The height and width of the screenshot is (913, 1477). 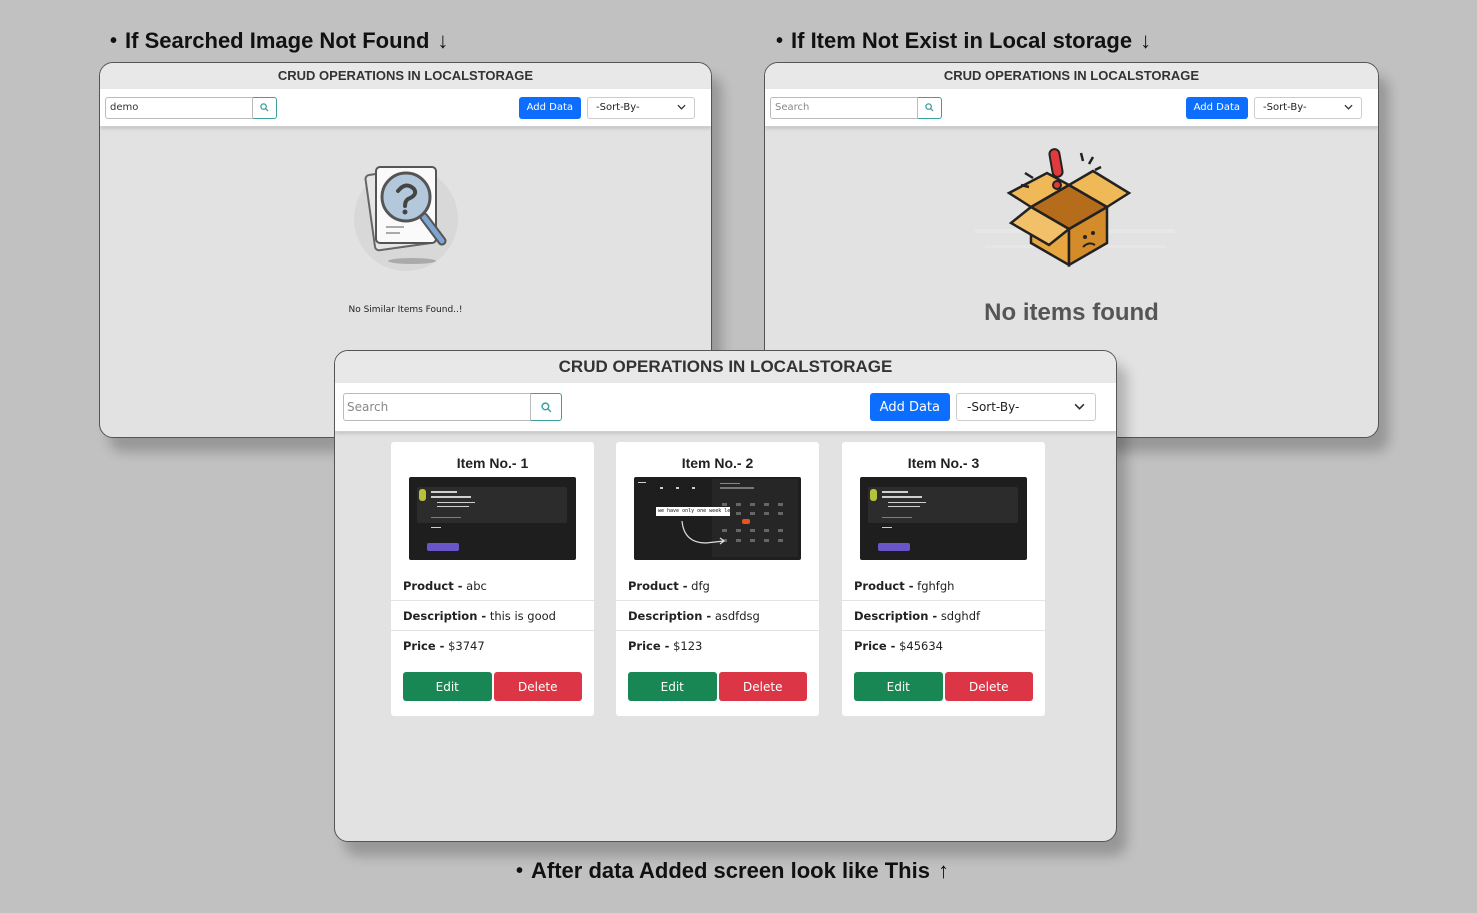 I want to click on item-description: asdfdsg, so click(x=737, y=616).